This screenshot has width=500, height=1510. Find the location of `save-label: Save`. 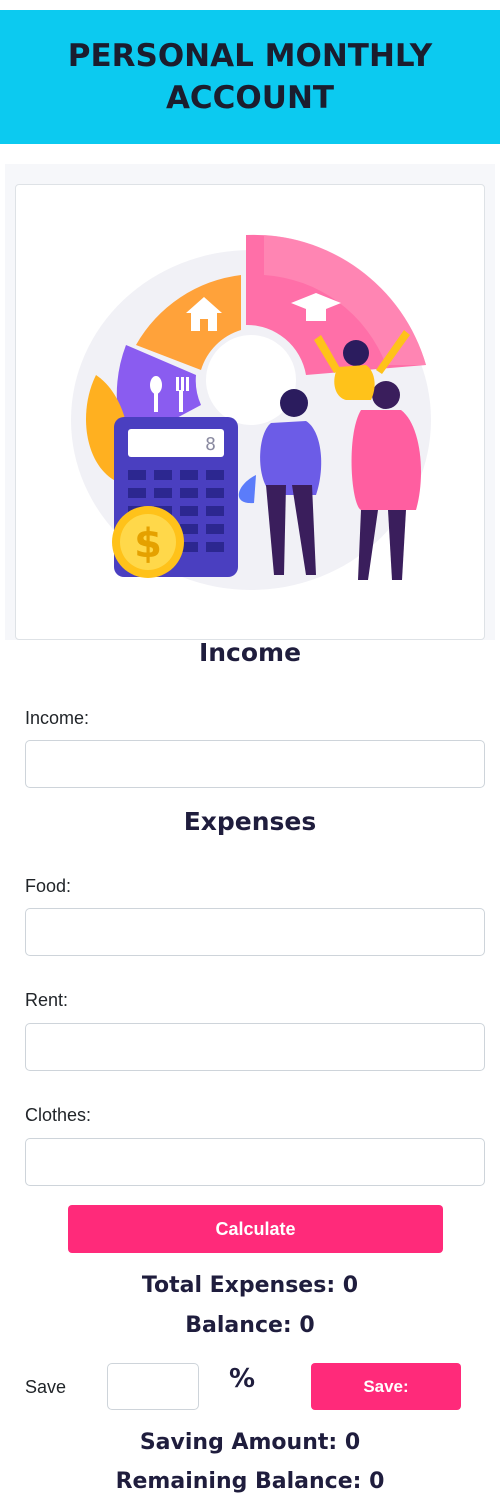

save-label: Save is located at coordinates (46, 1387).